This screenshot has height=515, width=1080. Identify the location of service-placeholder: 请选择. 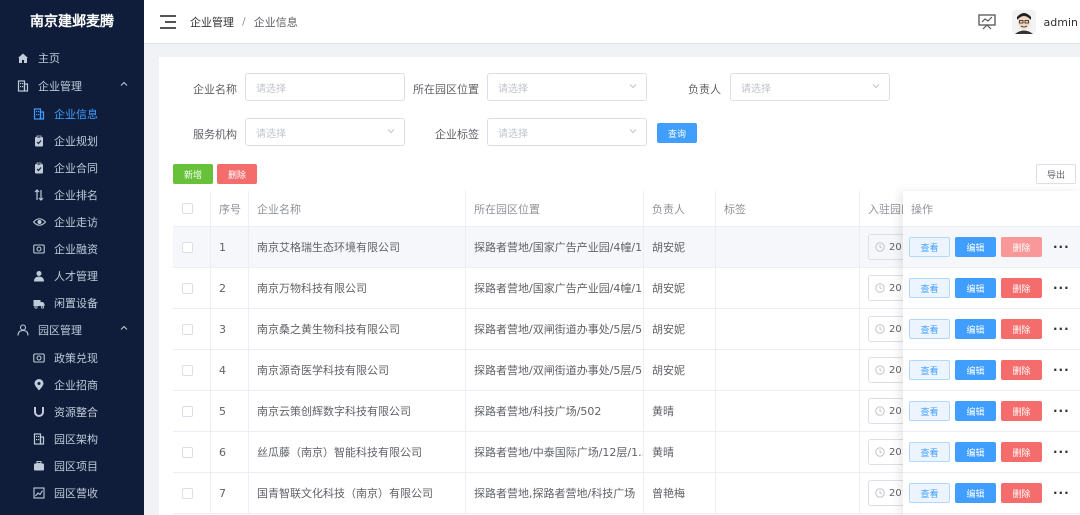
(271, 134).